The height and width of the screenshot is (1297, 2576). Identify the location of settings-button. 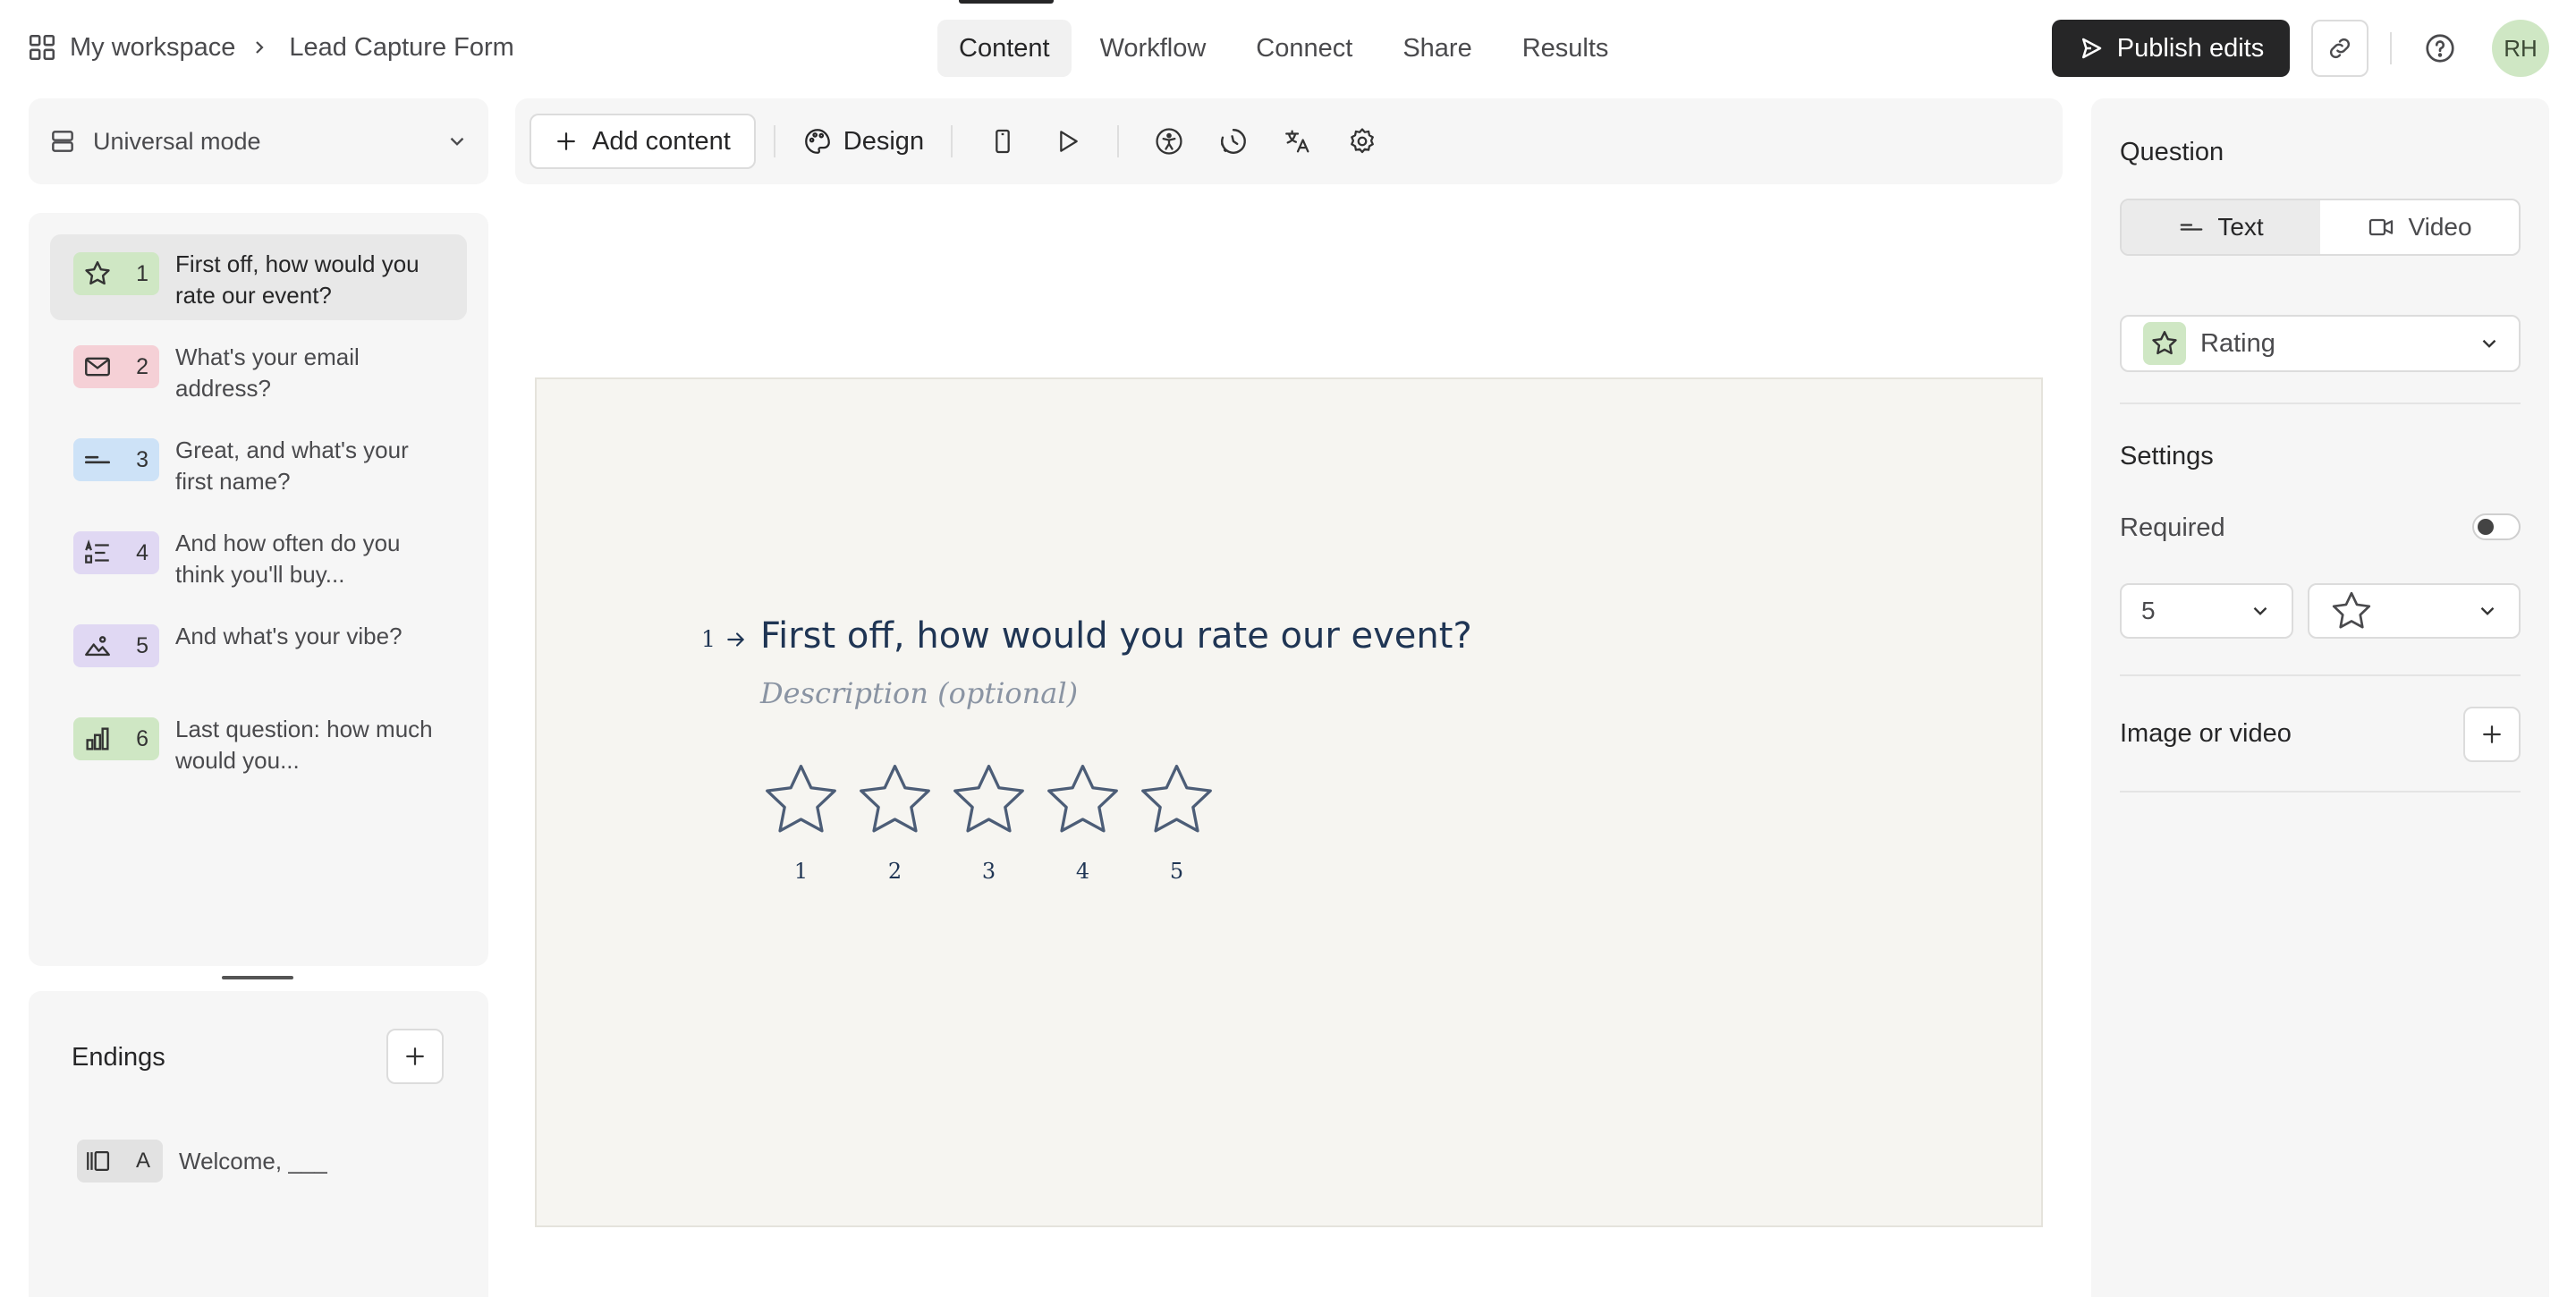
(1362, 141).